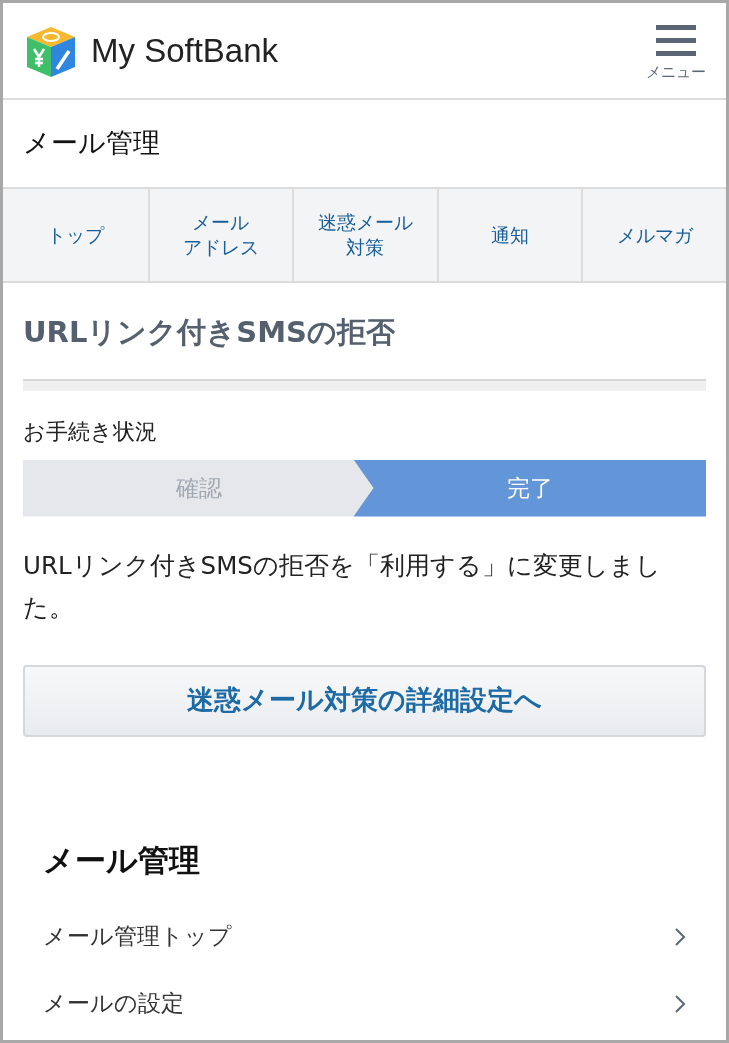  Describe the element at coordinates (91, 143) in the screenshot. I see `page-title: メール管理` at that location.